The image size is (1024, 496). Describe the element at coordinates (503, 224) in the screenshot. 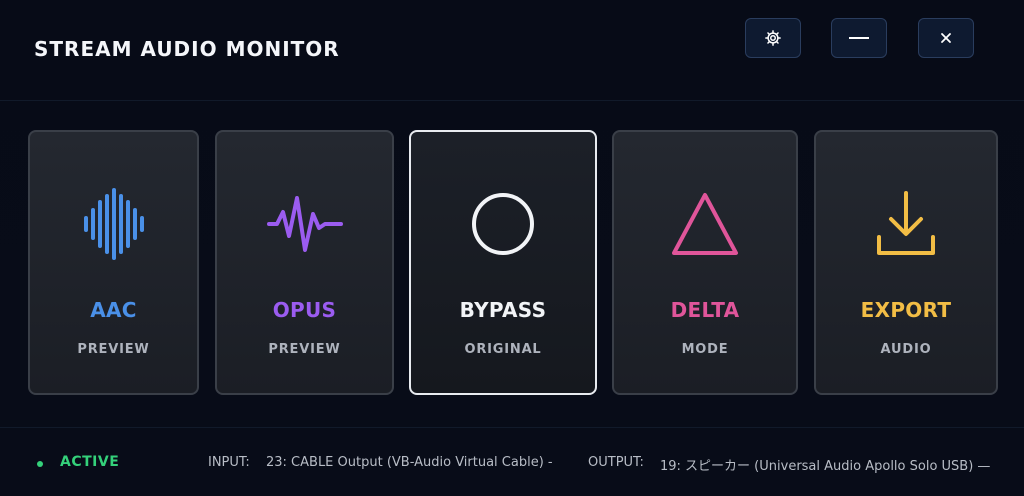

I see `circle-icon` at that location.